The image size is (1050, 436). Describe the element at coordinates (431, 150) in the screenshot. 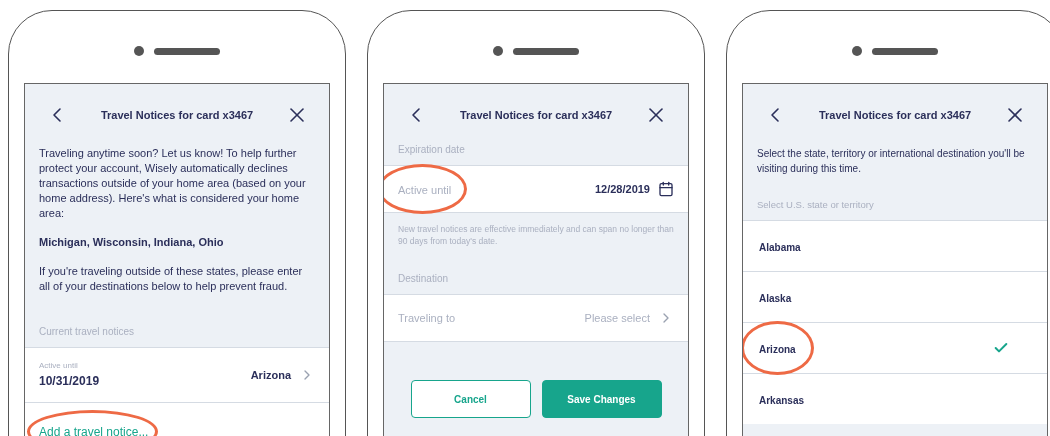

I see `section-label: Expiration date` at that location.